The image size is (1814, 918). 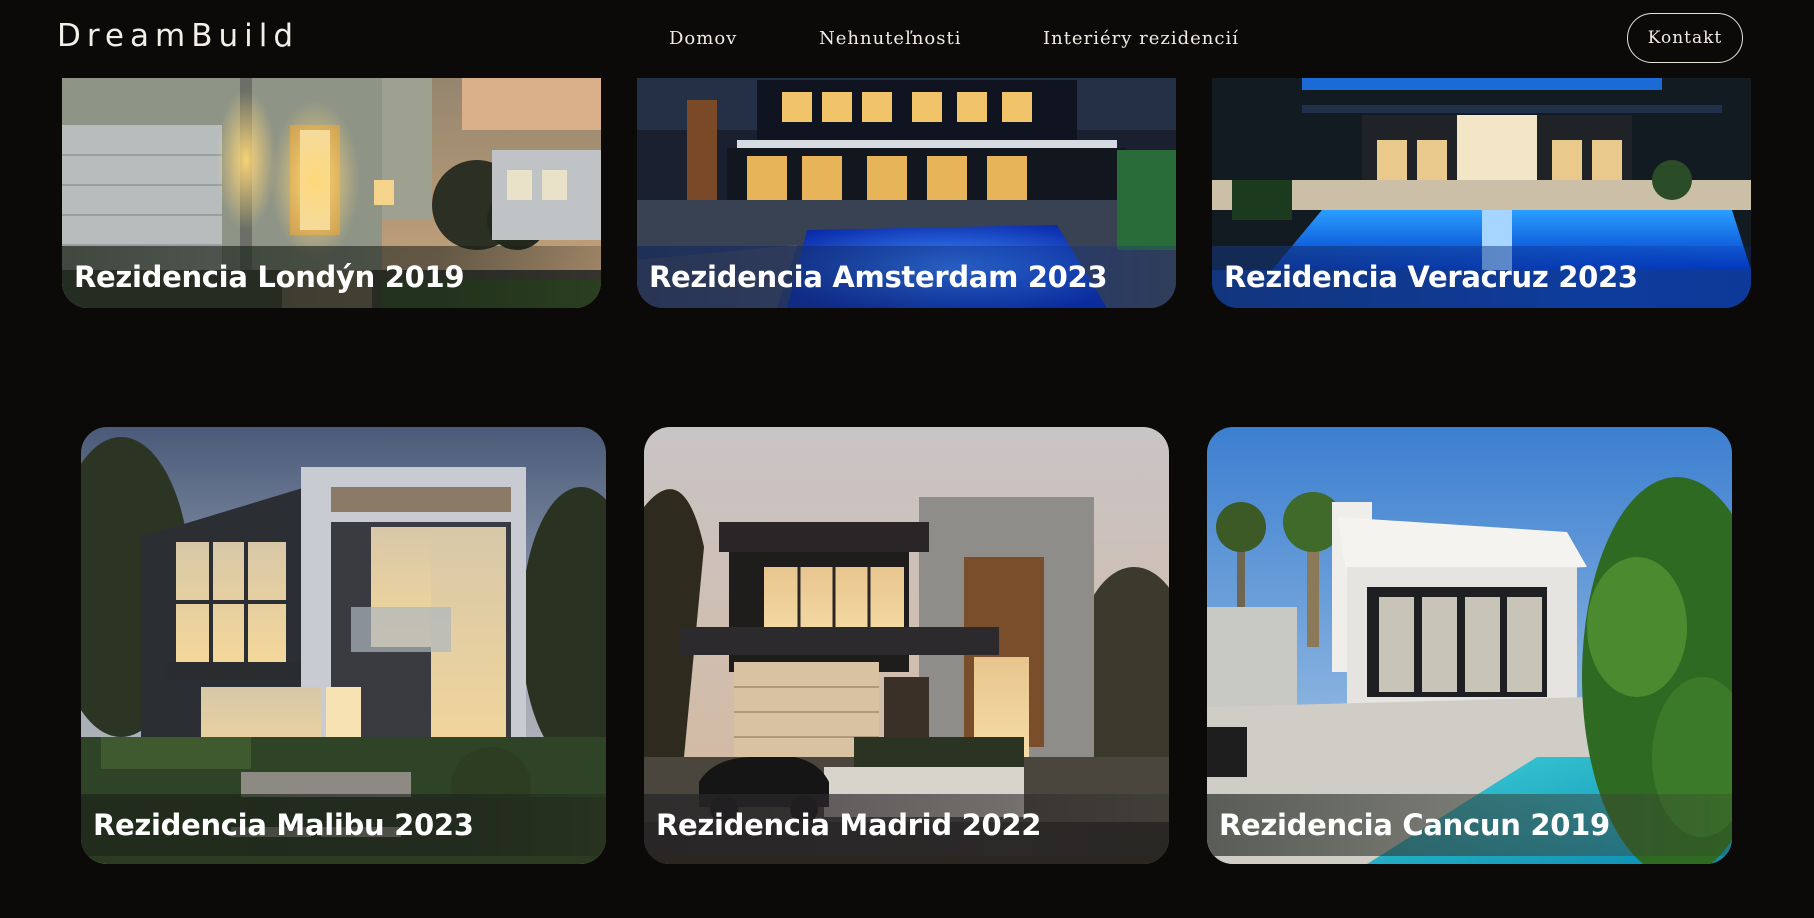 I want to click on property-title: Rezidencia Cancun 2019, so click(x=1414, y=825).